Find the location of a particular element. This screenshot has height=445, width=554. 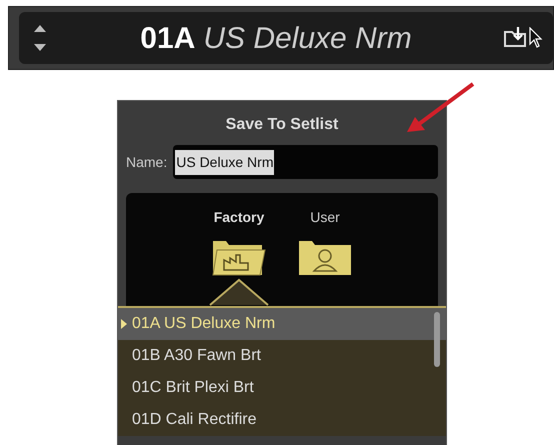

preset-title: 01A US Deluxe Nrm is located at coordinates (276, 38).